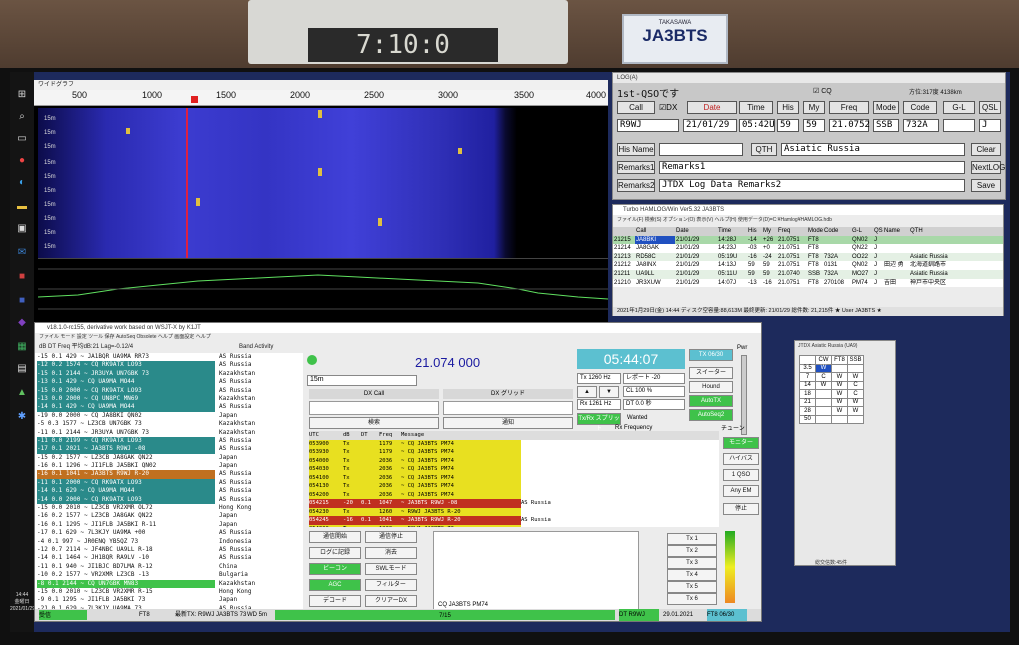 This screenshot has width=1019, height=645. I want to click on tx3-button: Tx 3, so click(692, 563).